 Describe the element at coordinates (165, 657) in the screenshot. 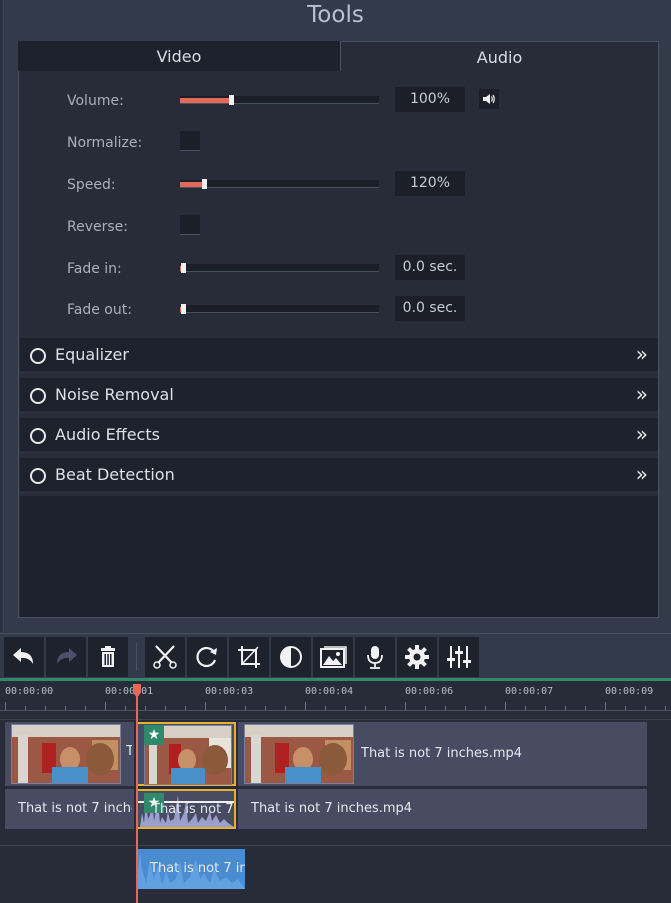

I see `split-button` at that location.